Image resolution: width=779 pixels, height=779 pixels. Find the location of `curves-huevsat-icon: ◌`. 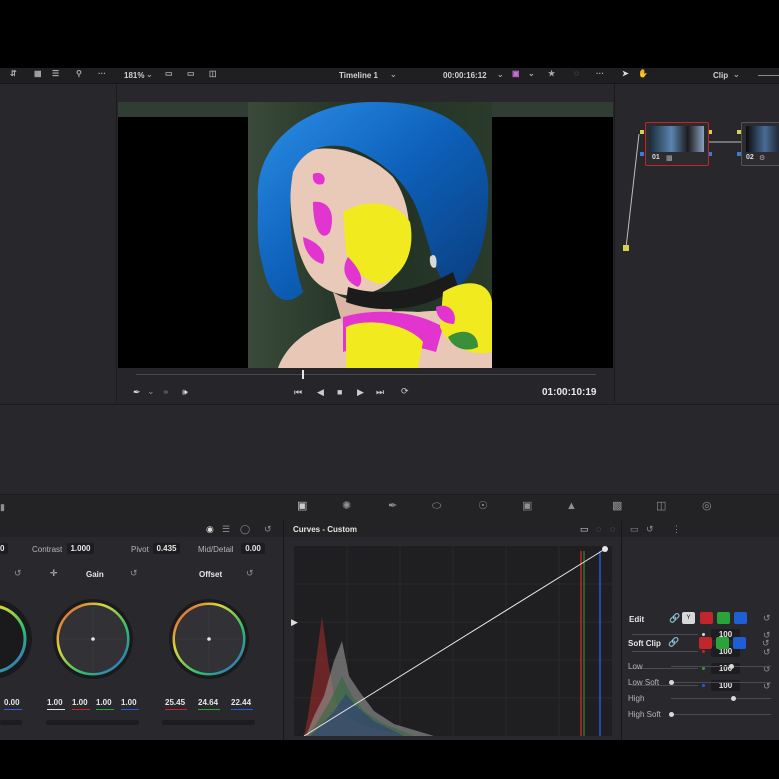

curves-huevsat-icon: ◌ is located at coordinates (612, 529).